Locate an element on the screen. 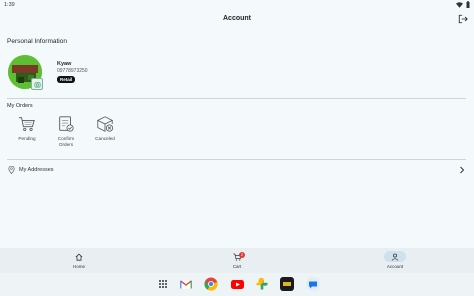 The height and width of the screenshot is (296, 474). my-addresses-label: My Addresses is located at coordinates (36, 170).